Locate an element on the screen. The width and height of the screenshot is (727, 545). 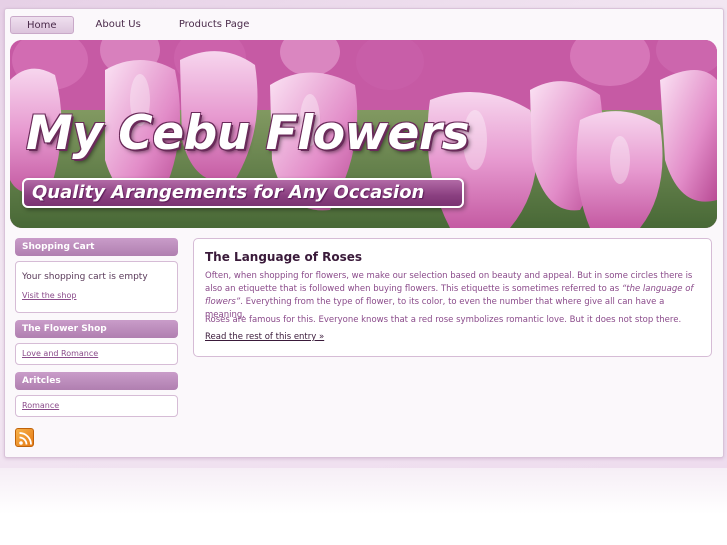
read-more-link: Read the rest of this entry » is located at coordinates (264, 337).